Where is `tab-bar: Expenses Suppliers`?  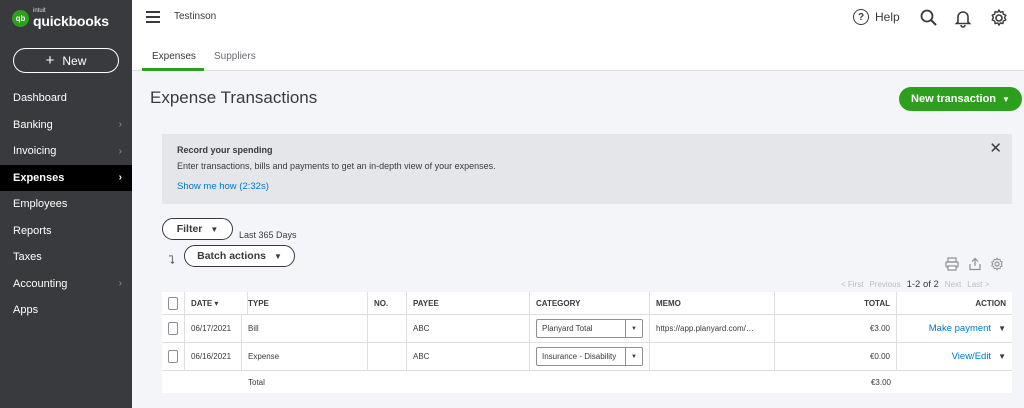
tab-bar: Expenses Suppliers is located at coordinates (578, 53).